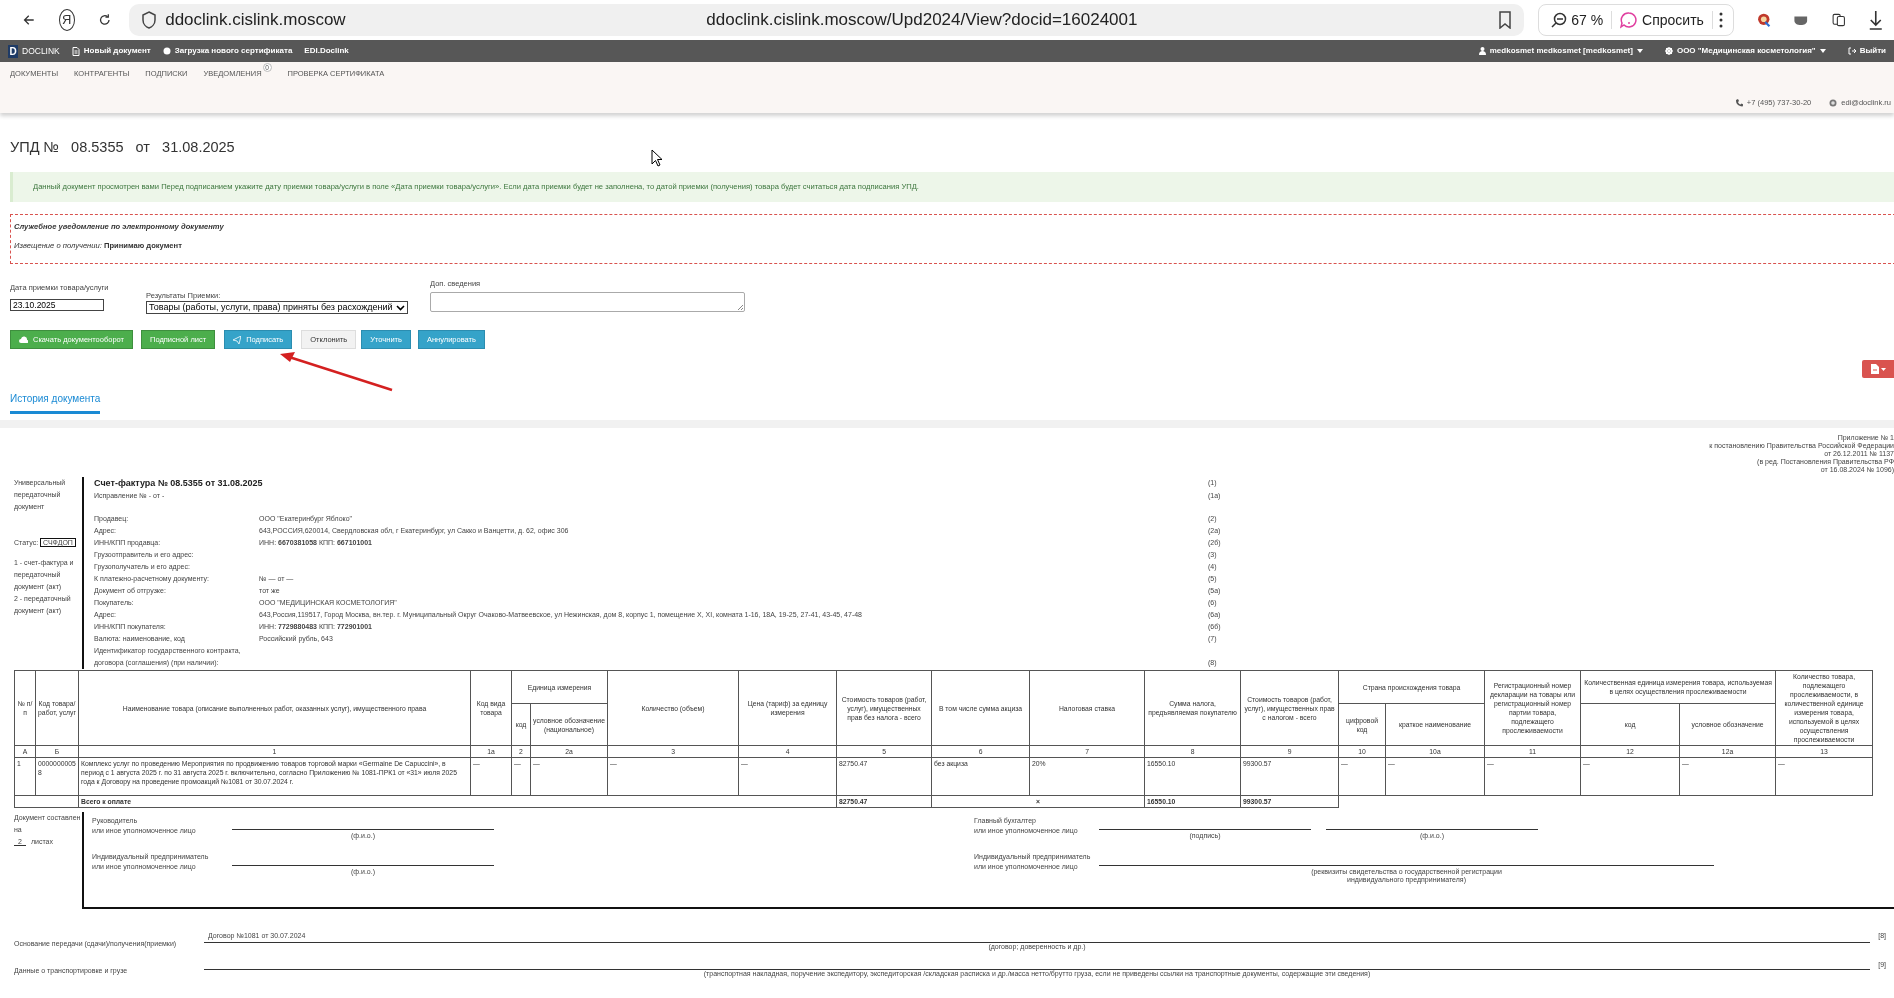 This screenshot has width=1894, height=998. I want to click on zoom-out-icon, so click(1559, 20).